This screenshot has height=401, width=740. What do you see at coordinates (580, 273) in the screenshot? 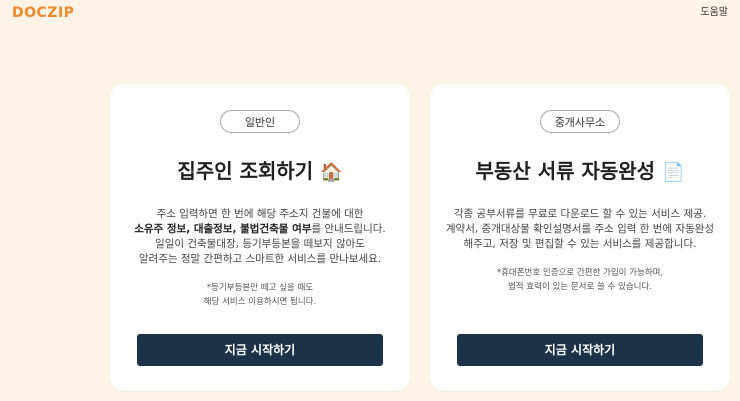
I see `note-line: *휴대폰번호 인증으로 간편한 가입이 가능하며,` at bounding box center [580, 273].